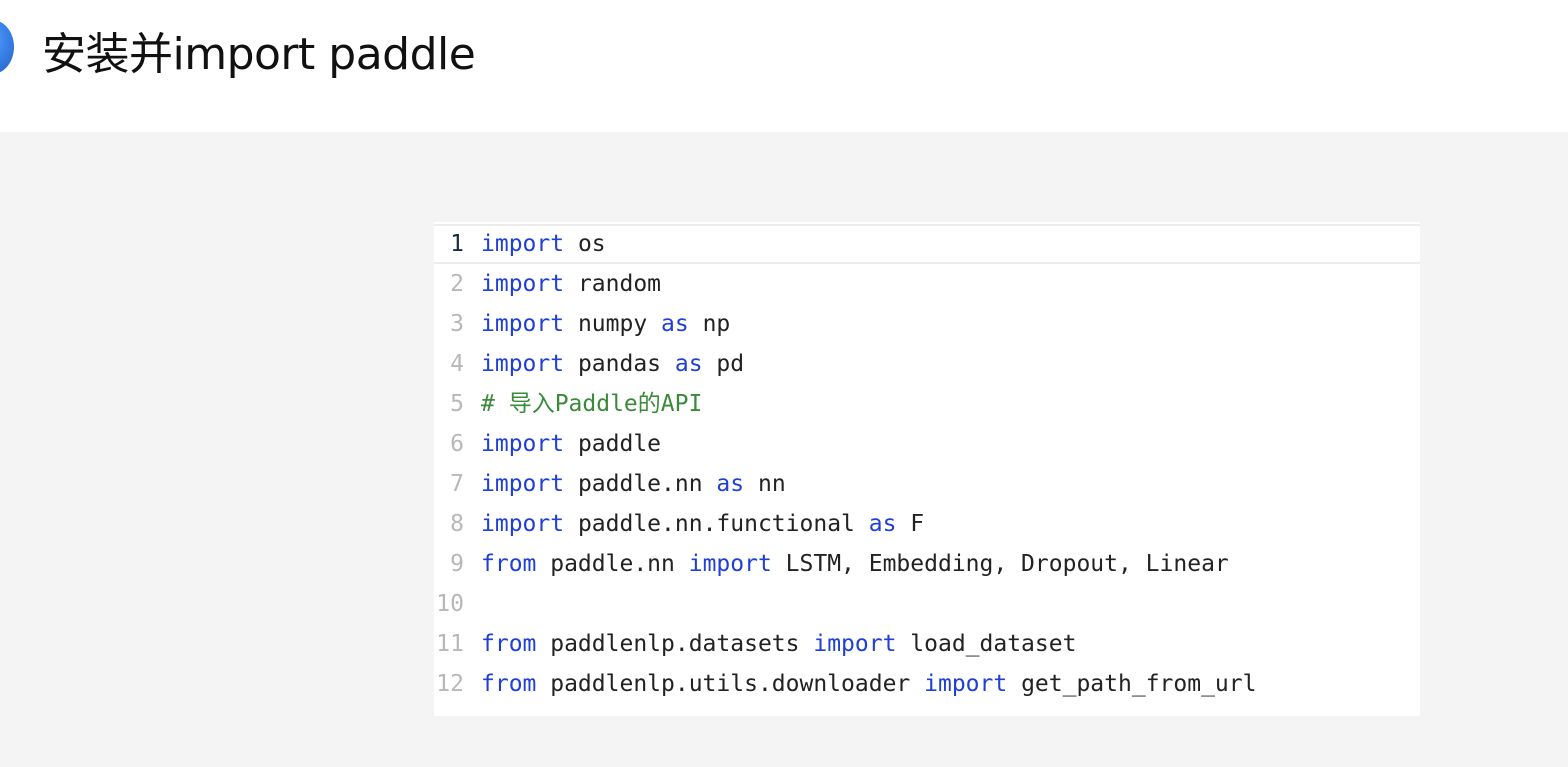 The height and width of the screenshot is (767, 1568). I want to click on code-identifier: pandas, so click(619, 364).